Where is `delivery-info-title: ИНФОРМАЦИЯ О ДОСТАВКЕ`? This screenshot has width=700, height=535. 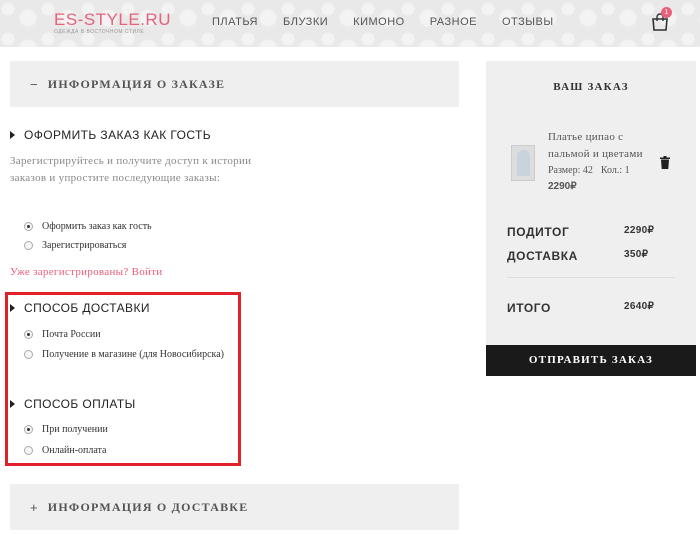 delivery-info-title: ИНФОРМАЦИЯ О ДОСТАВКЕ is located at coordinates (148, 506).